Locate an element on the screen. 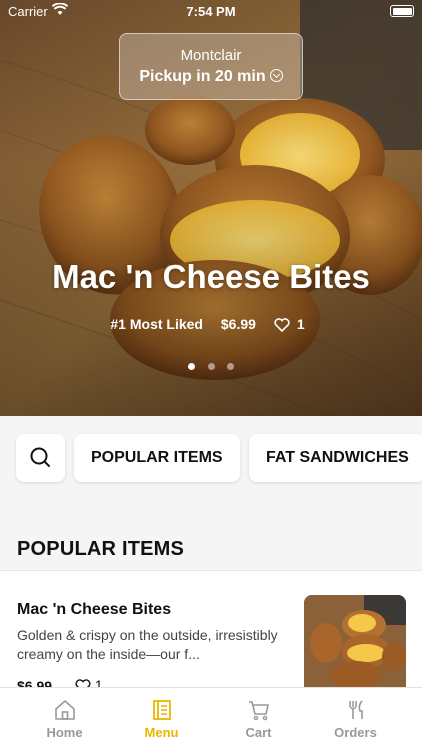 The height and width of the screenshot is (750, 422). hero-likes-count: 1 is located at coordinates (300, 324).